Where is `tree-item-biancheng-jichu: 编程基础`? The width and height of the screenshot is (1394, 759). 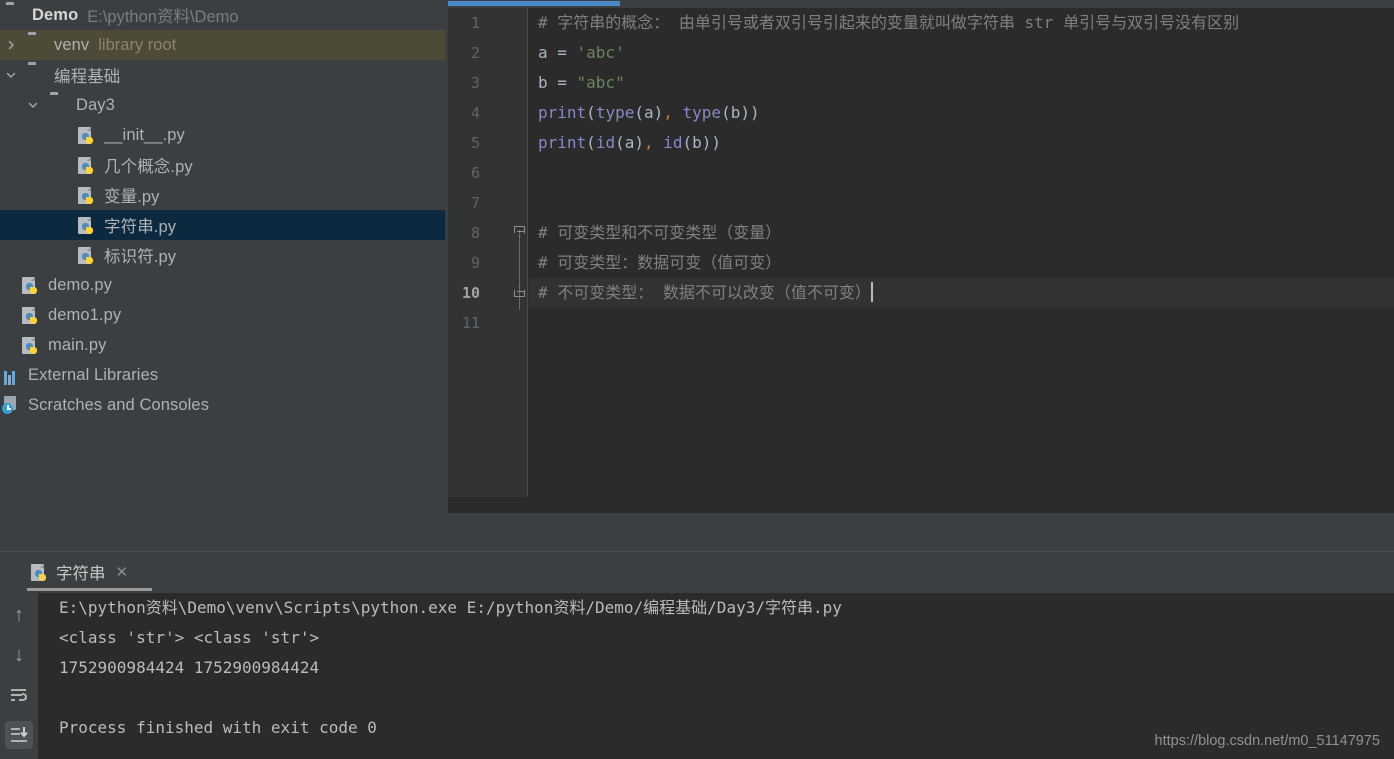
tree-item-biancheng-jichu: 编程基础 is located at coordinates (222, 75).